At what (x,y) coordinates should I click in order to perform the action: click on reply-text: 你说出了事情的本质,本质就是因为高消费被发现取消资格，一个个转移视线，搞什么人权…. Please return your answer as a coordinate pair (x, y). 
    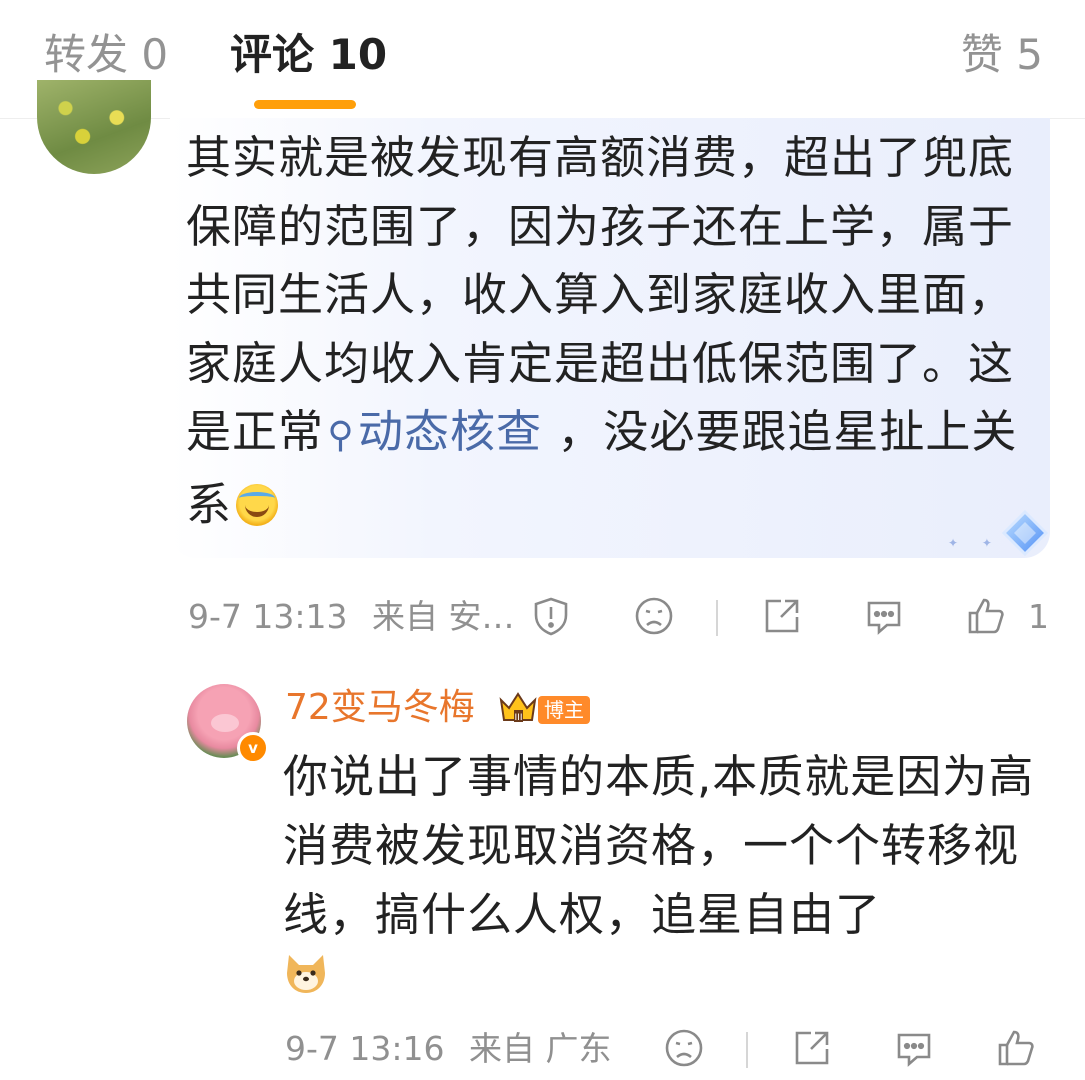
    Looking at the image, I should click on (659, 845).